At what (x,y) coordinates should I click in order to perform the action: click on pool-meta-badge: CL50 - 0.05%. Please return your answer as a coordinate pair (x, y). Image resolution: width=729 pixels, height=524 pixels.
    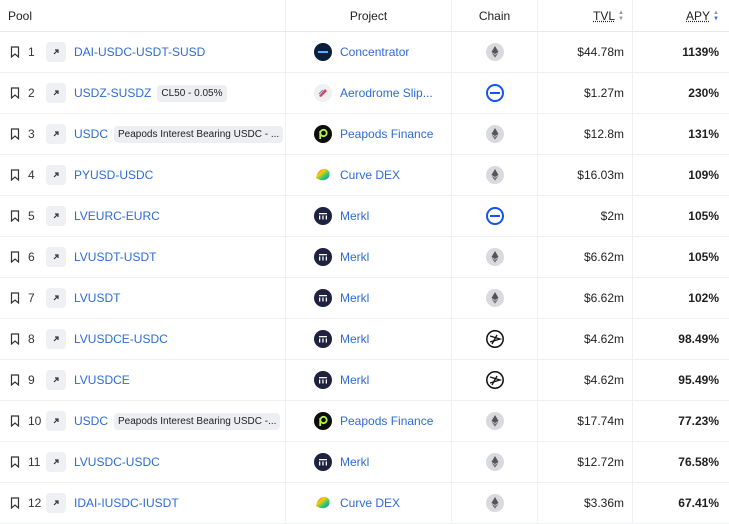
    Looking at the image, I should click on (192, 93).